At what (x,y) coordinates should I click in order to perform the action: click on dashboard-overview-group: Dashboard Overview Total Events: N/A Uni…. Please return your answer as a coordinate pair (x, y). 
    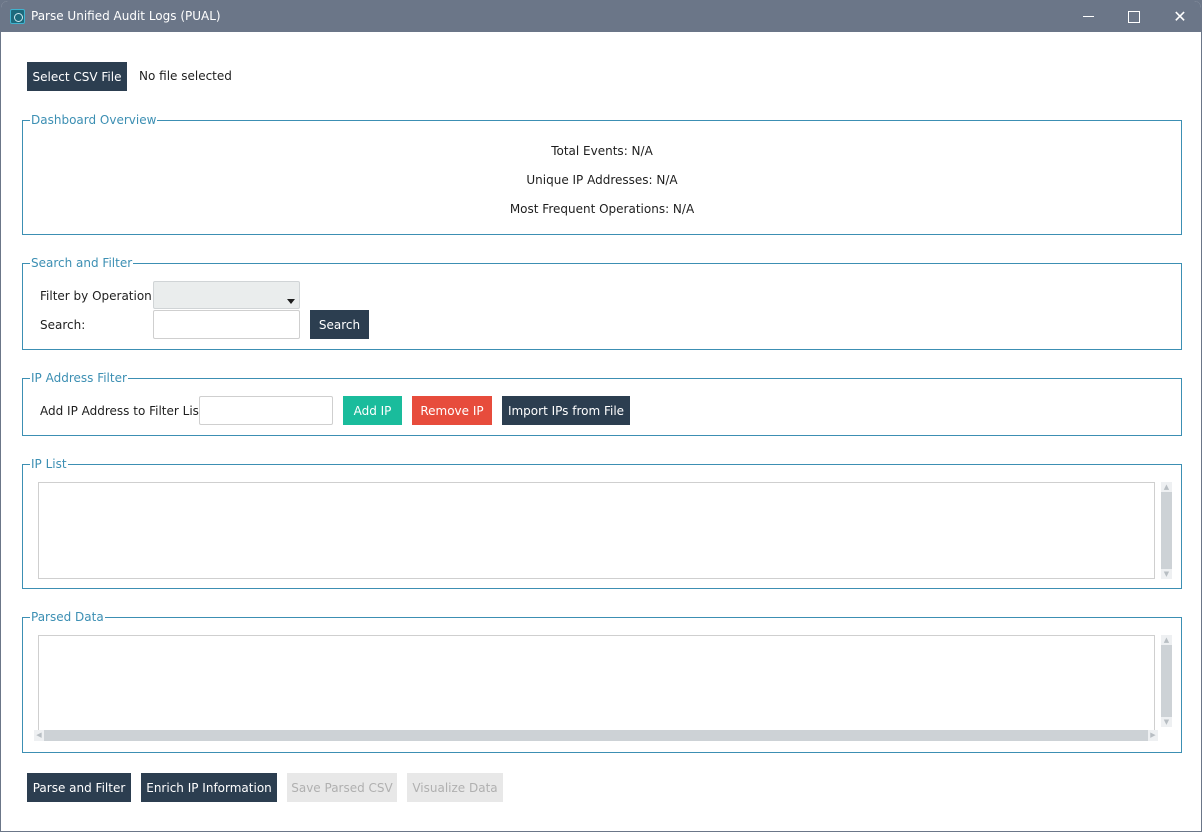
    Looking at the image, I should click on (602, 173).